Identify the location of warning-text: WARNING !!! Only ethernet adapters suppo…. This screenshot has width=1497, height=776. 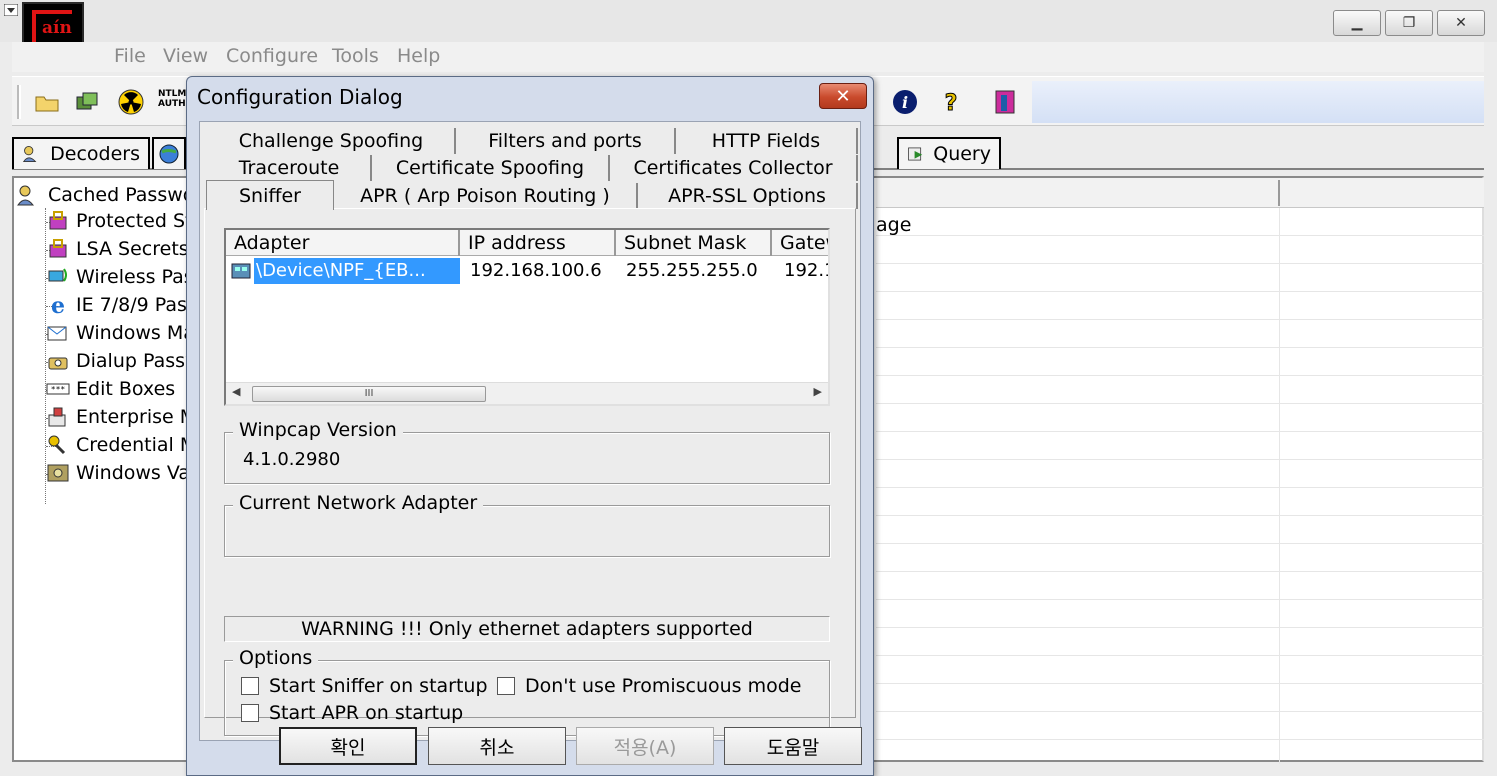
(527, 629).